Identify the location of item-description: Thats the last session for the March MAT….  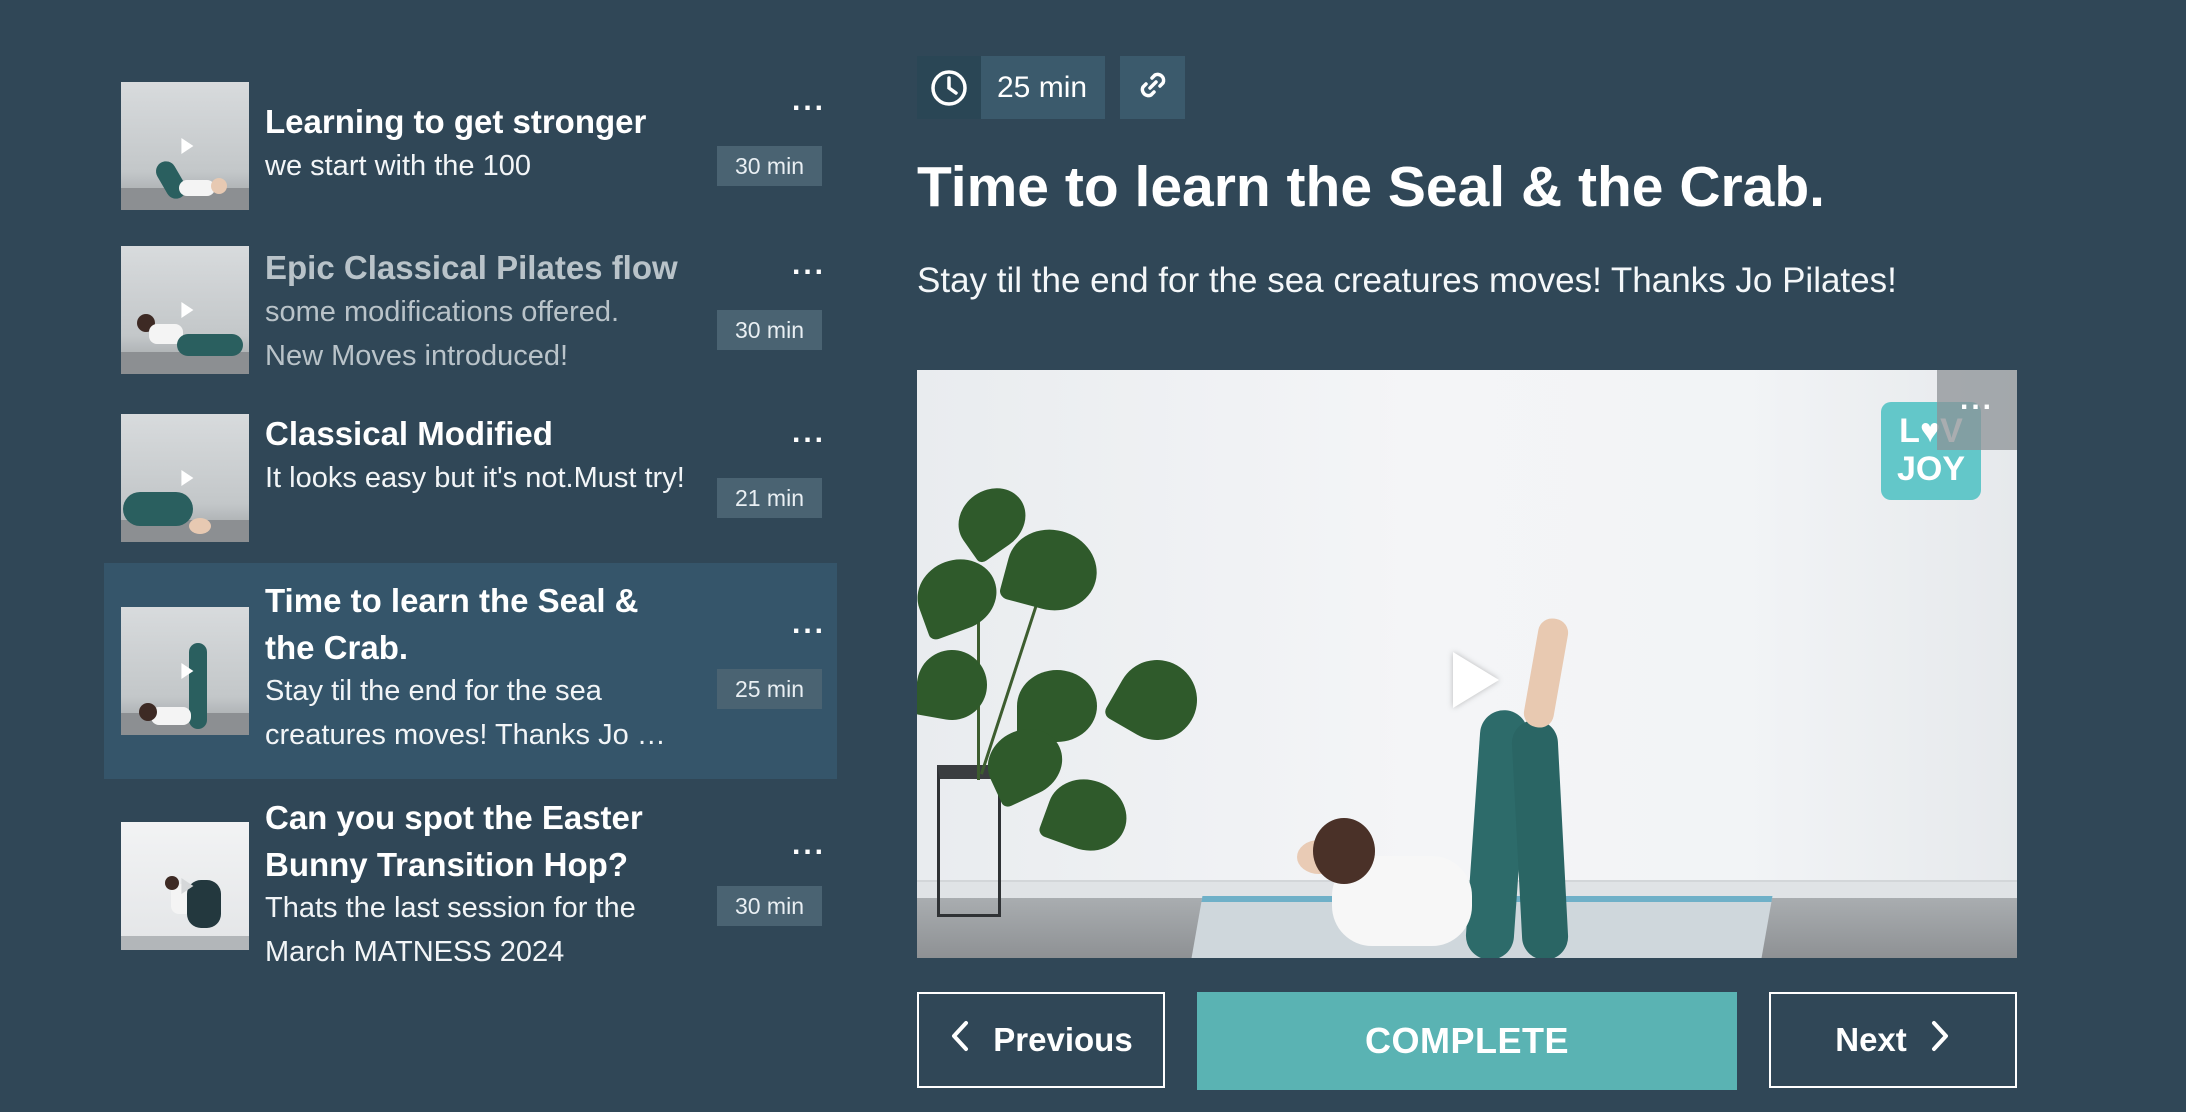
(450, 930).